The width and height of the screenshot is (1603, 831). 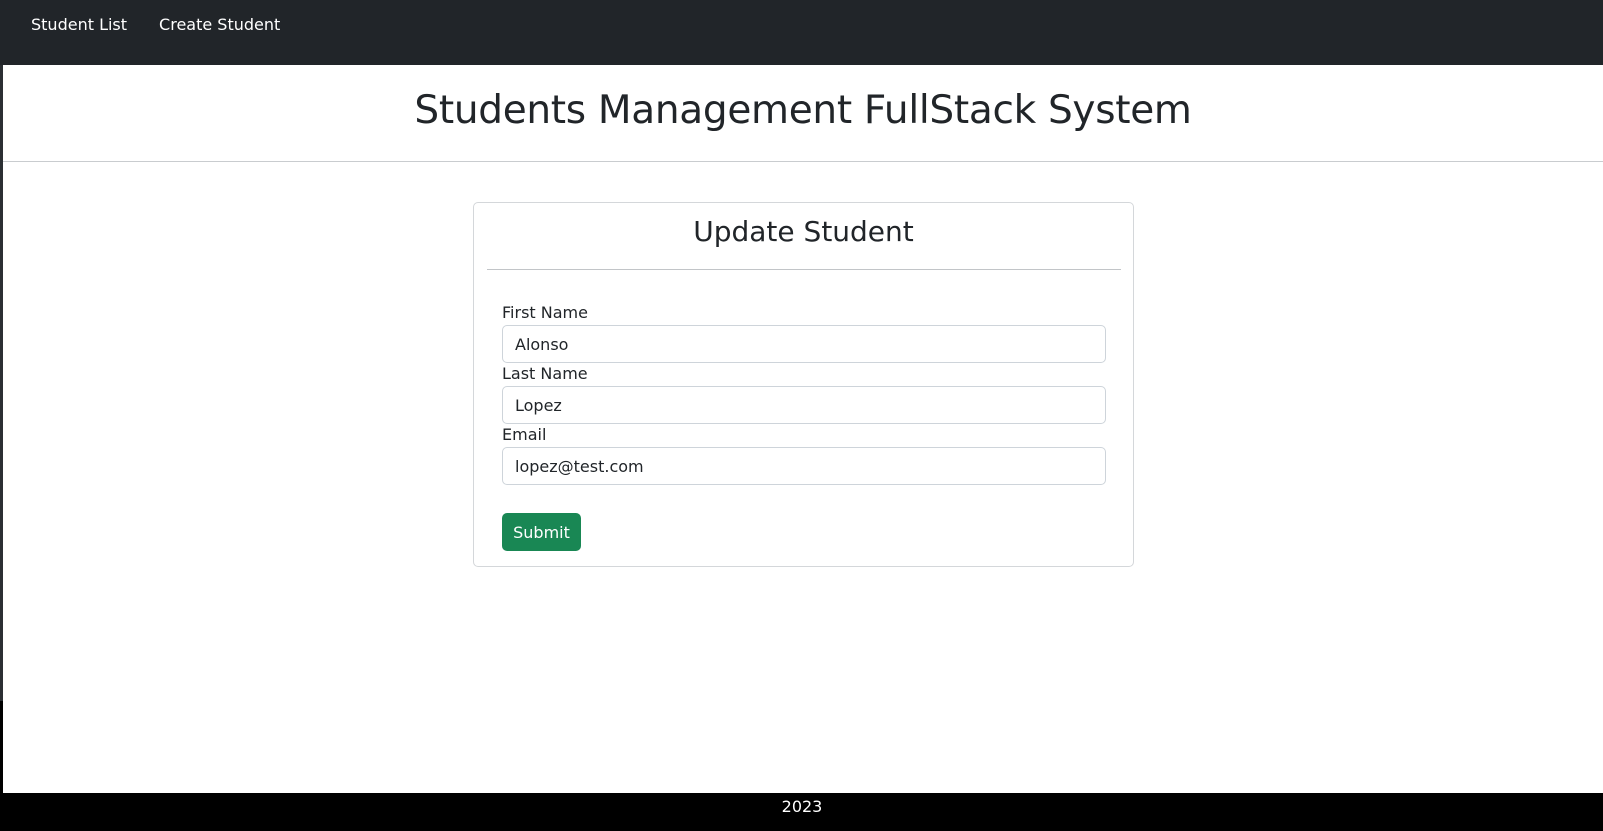 I want to click on navbar: Student List Create Student, so click(x=801, y=32).